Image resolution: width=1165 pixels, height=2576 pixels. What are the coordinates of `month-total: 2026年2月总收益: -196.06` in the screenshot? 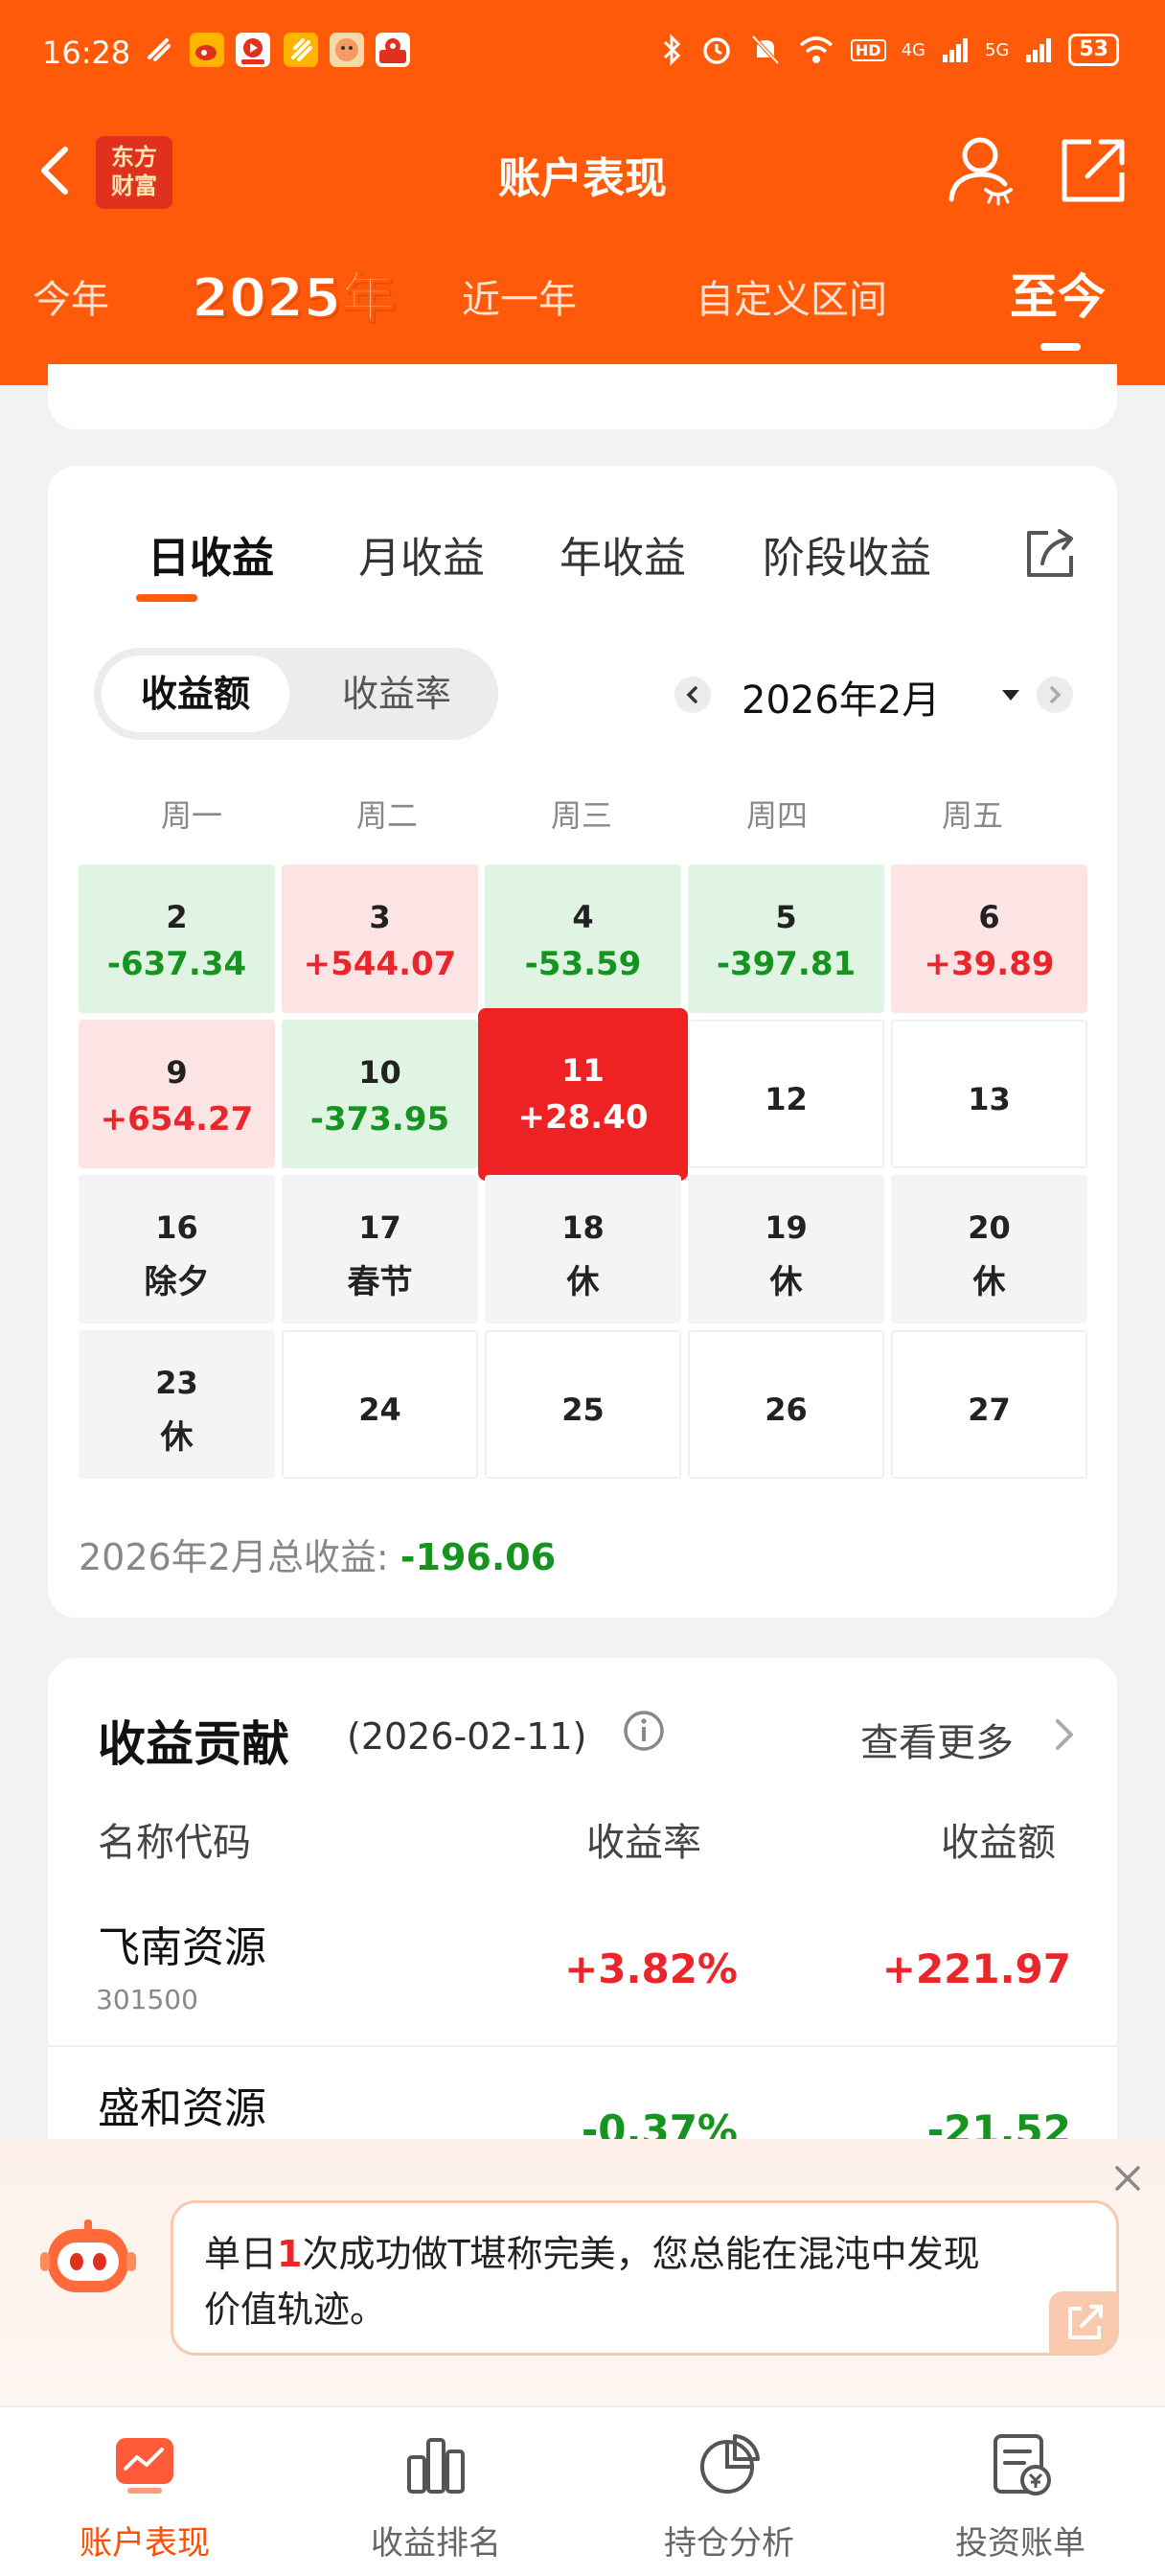 It's located at (317, 1554).